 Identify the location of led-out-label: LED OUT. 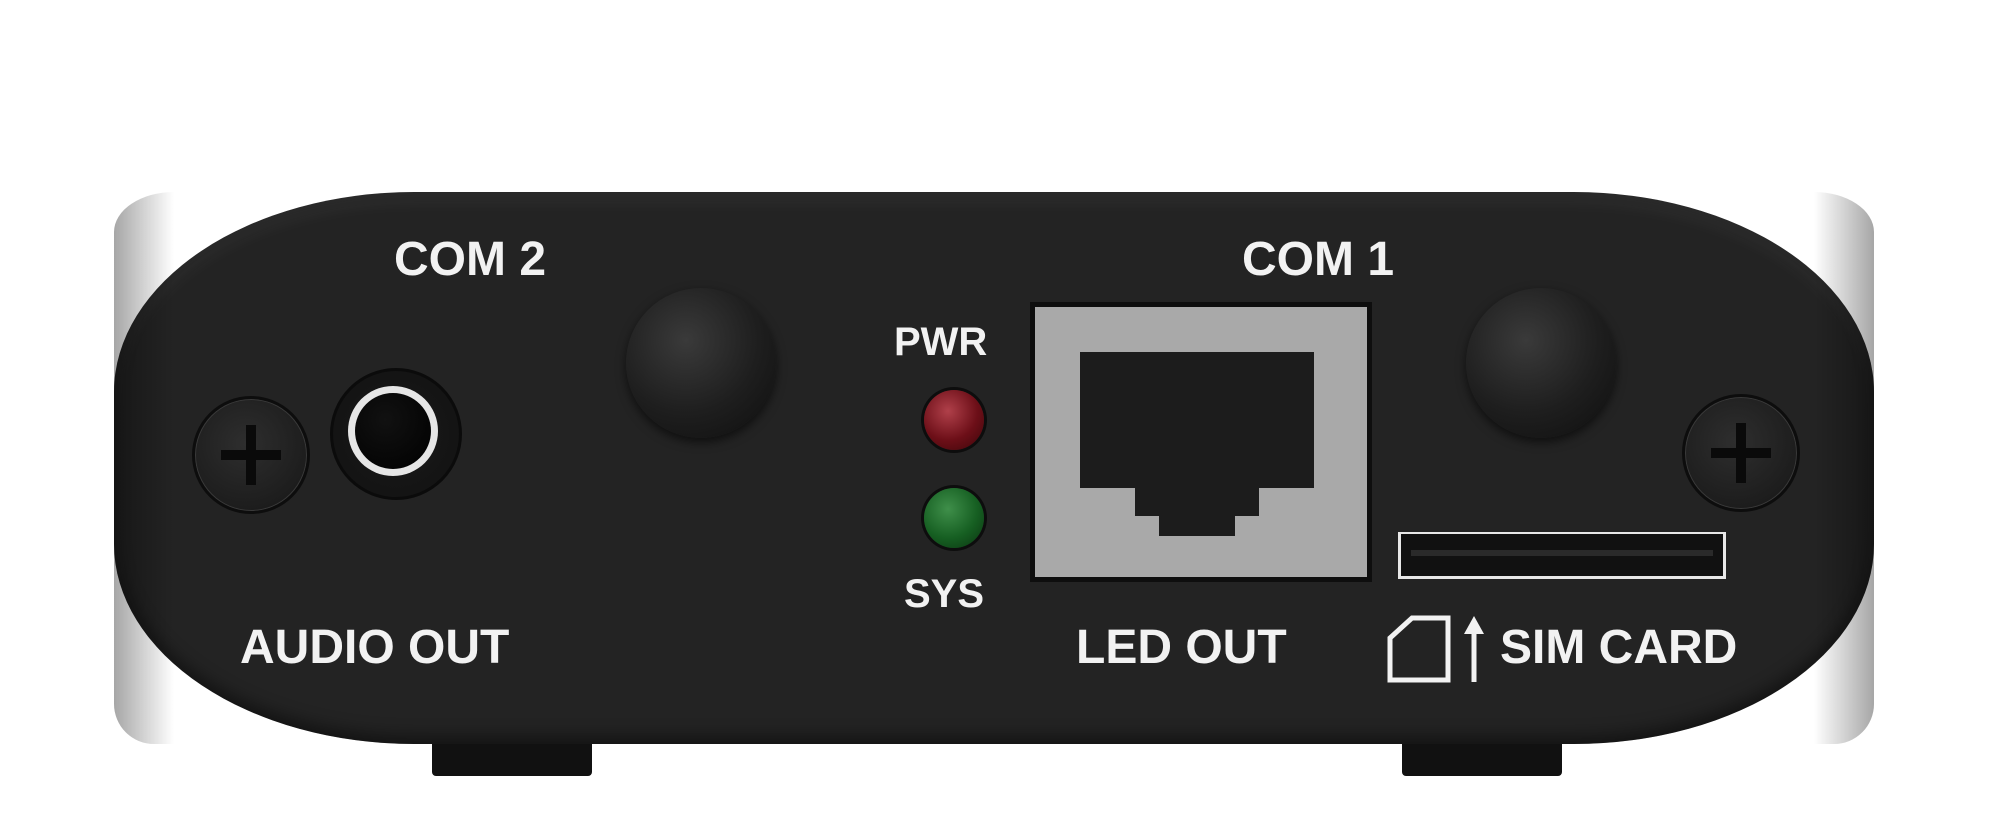
(1181, 647).